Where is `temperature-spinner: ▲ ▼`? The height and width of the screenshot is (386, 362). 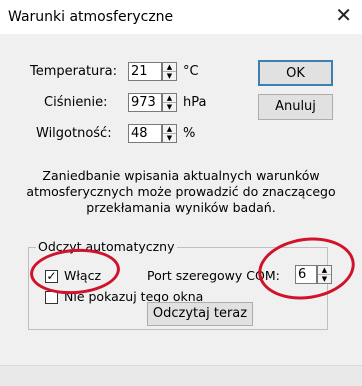 temperature-spinner: ▲ ▼ is located at coordinates (169, 71).